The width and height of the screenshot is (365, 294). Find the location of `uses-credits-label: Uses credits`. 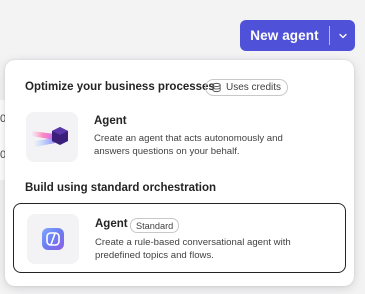

uses-credits-label: Uses credits is located at coordinates (254, 87).